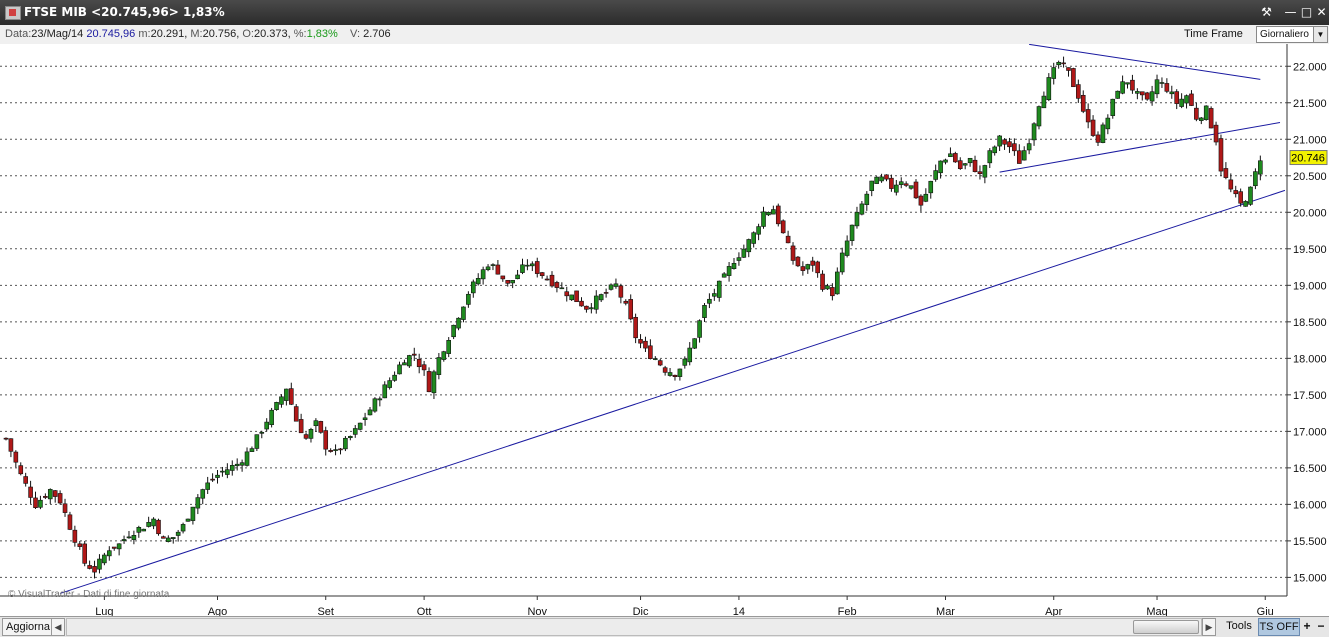 Image resolution: width=1329 pixels, height=637 pixels. What do you see at coordinates (641, 611) in the screenshot?
I see `x-tick-label: Dic` at bounding box center [641, 611].